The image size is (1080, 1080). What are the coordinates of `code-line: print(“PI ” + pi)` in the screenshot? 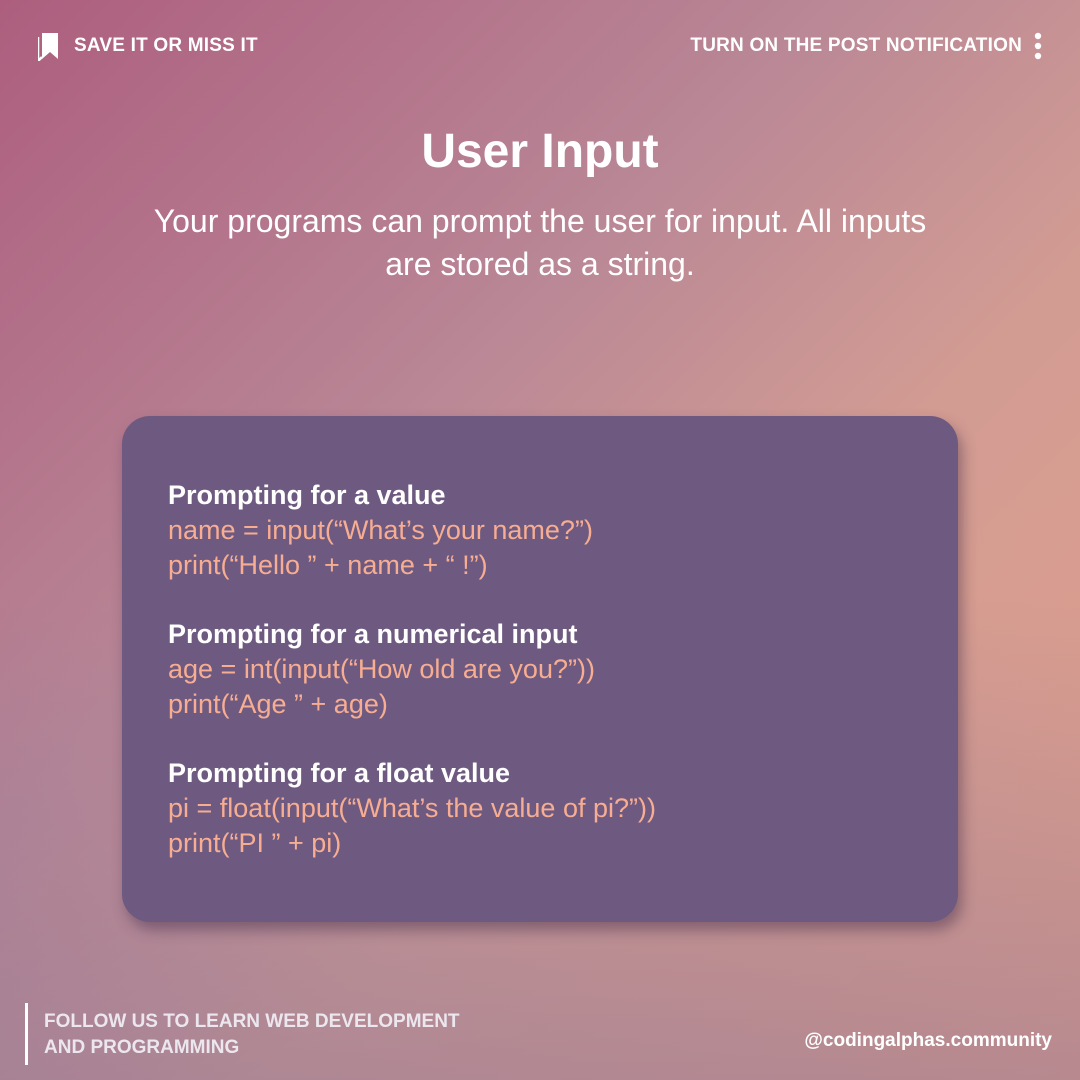 It's located at (255, 843).